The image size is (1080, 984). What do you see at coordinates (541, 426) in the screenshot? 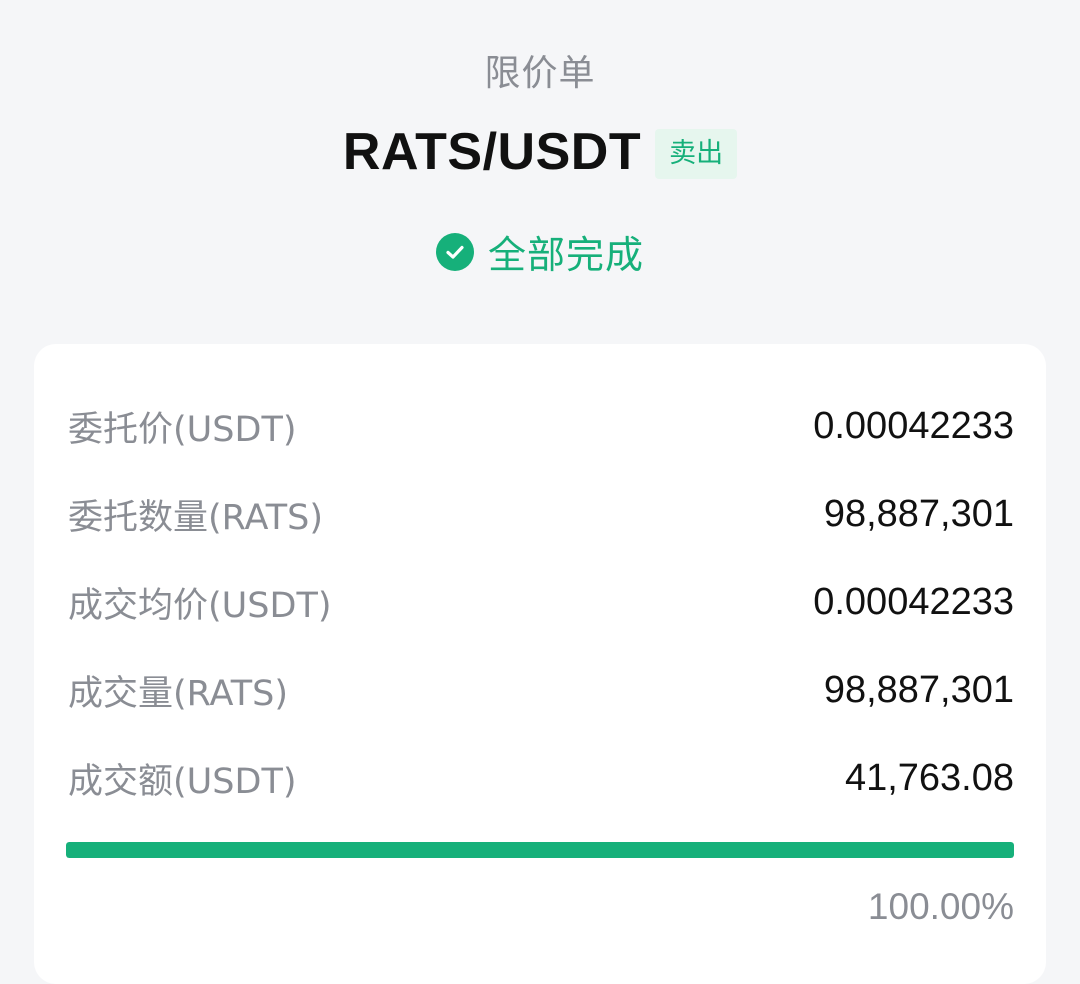
I see `detail-row-order-price: 委托价(USDT) 0.00042233` at bounding box center [541, 426].